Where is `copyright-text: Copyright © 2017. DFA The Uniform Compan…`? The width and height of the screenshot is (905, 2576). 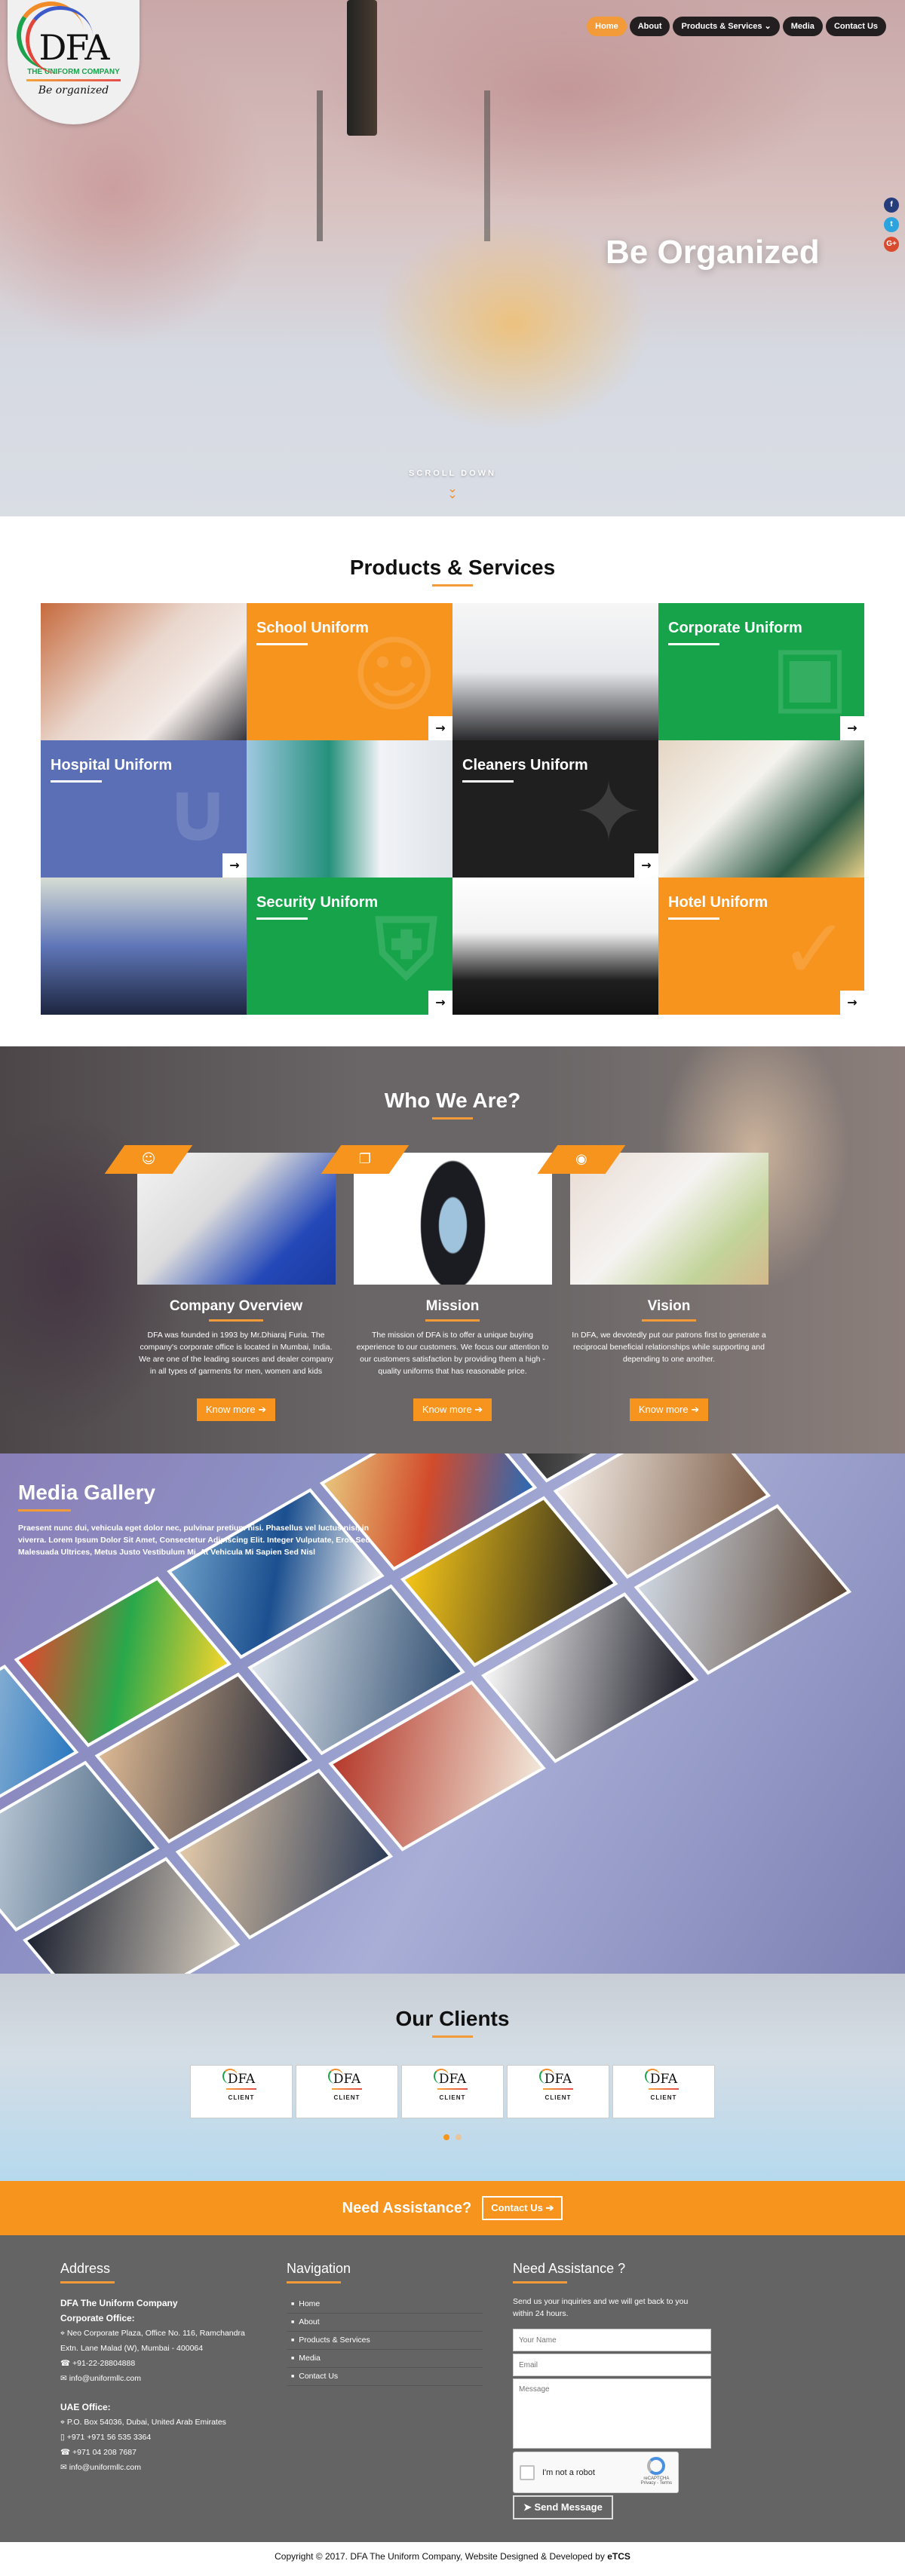
copyright-text: Copyright © 2017. DFA The Uniform Compan… is located at coordinates (441, 2556).